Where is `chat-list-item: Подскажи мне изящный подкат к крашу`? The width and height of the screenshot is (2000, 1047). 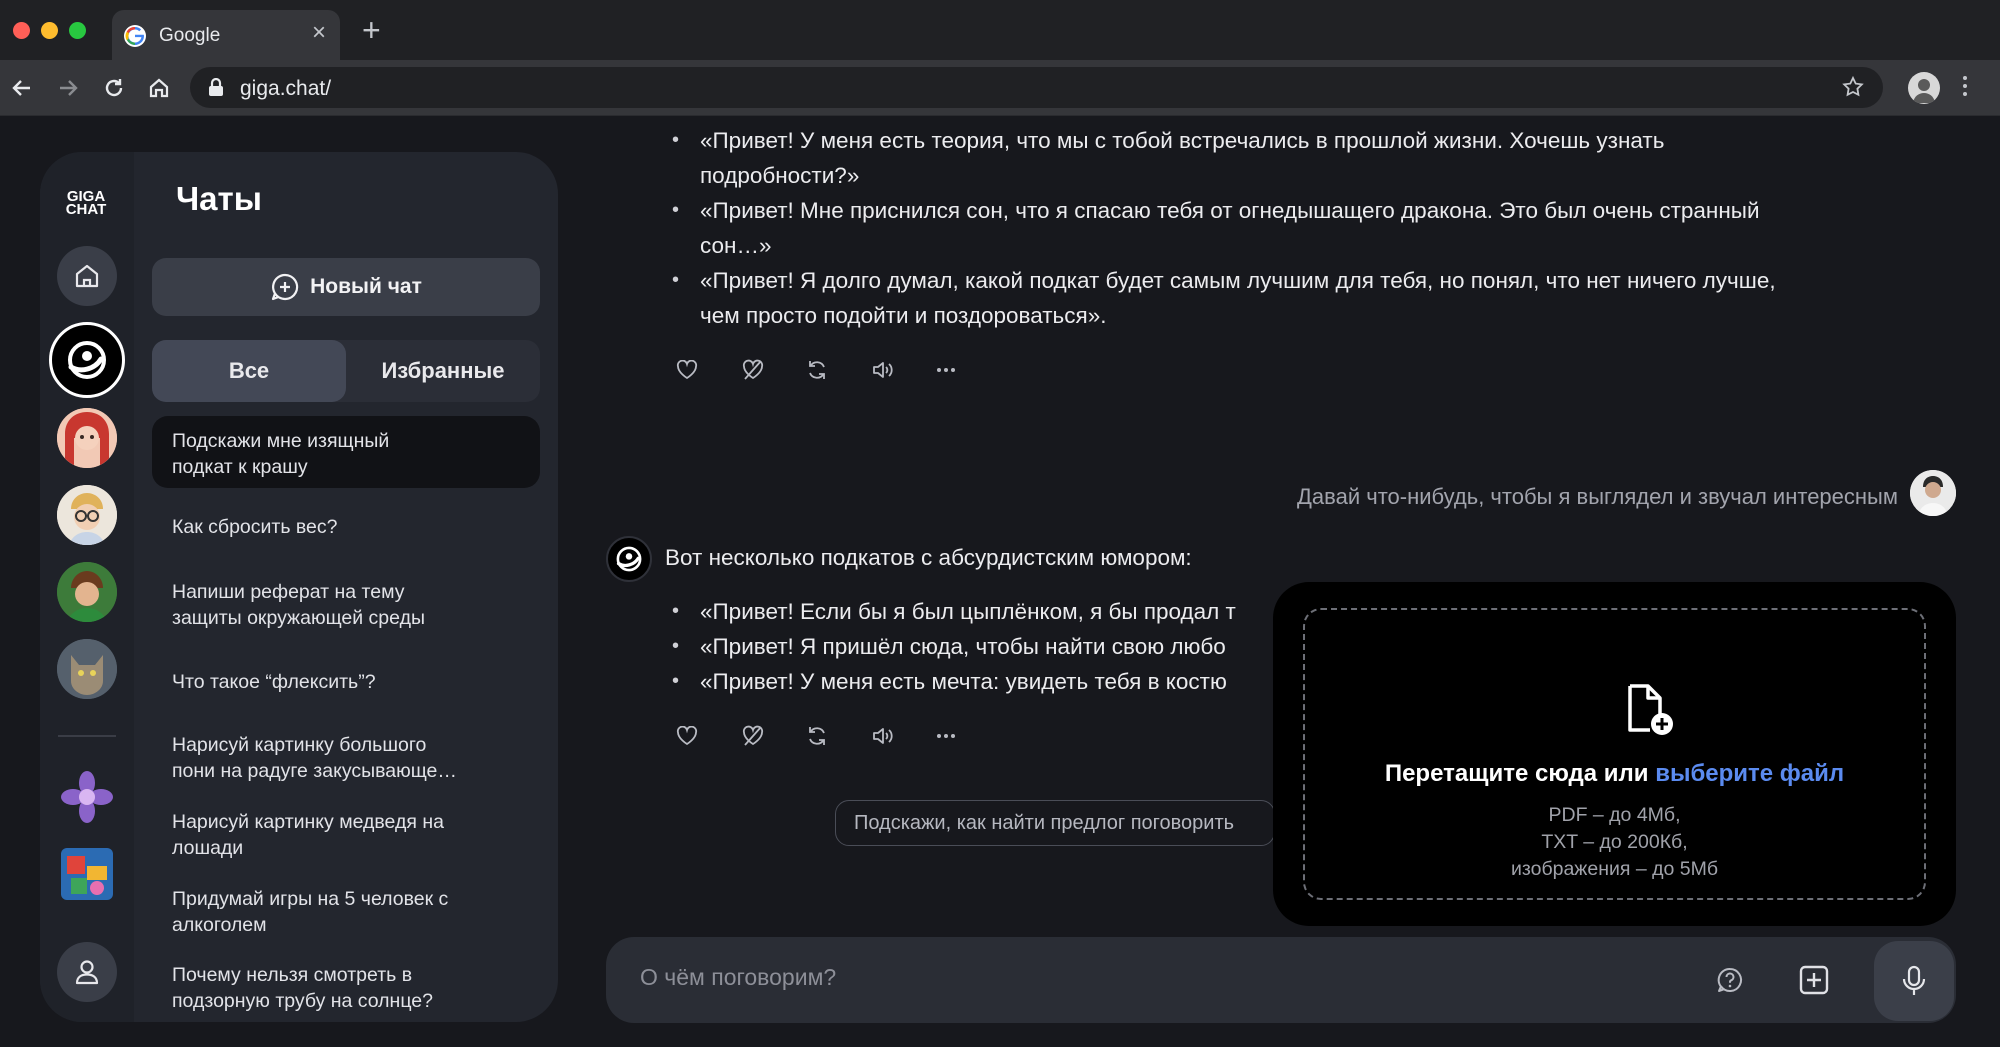 chat-list-item: Подскажи мне изящный подкат к крашу is located at coordinates (346, 452).